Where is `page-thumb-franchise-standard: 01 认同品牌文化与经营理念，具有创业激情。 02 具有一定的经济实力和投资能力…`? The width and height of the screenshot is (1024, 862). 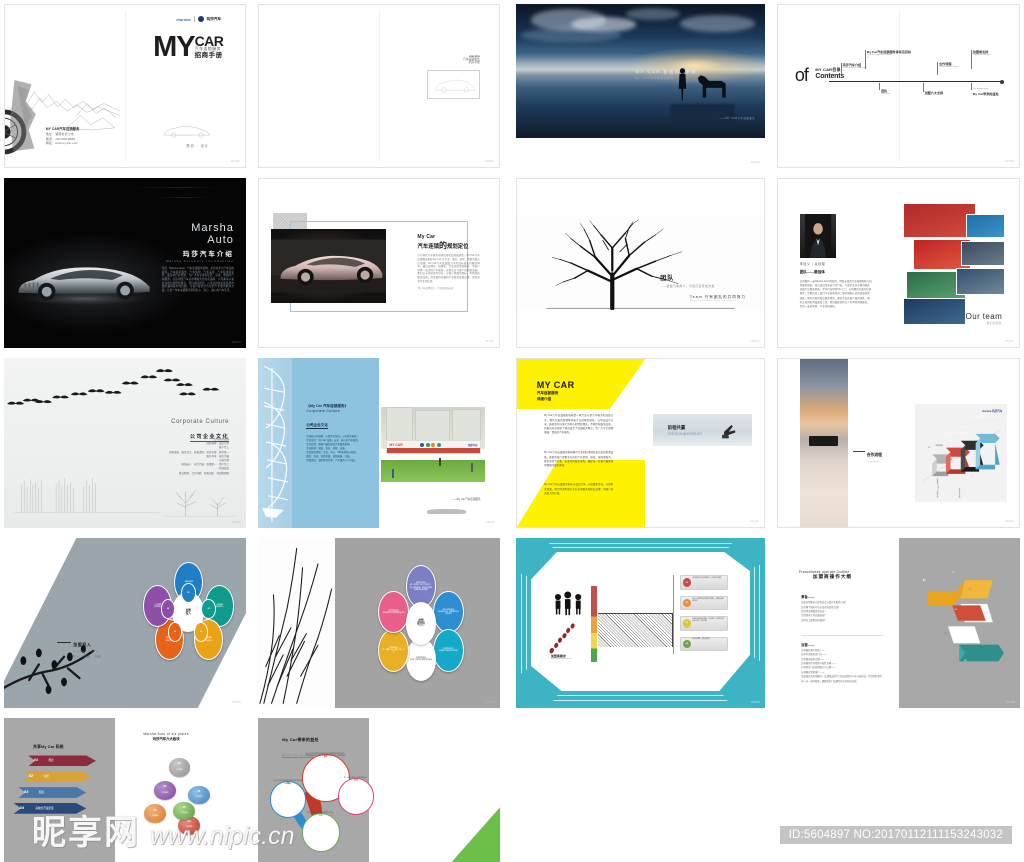 page-thumb-franchise-standard: 01 认同品牌文化与经营理念，具有创业激情。 02 具有一定的经济实力和投资能力… is located at coordinates (640, 623).